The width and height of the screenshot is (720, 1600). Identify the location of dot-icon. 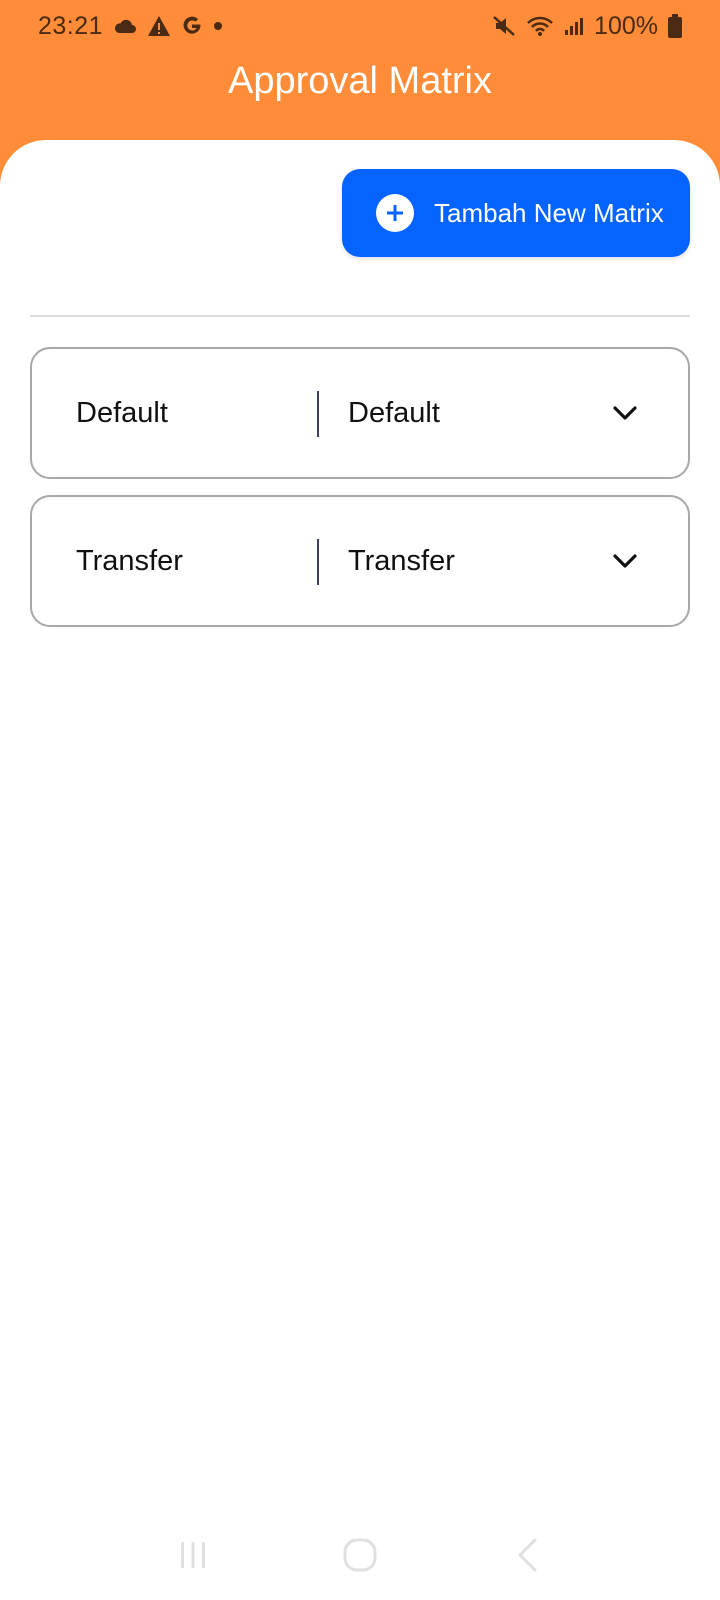
(218, 26).